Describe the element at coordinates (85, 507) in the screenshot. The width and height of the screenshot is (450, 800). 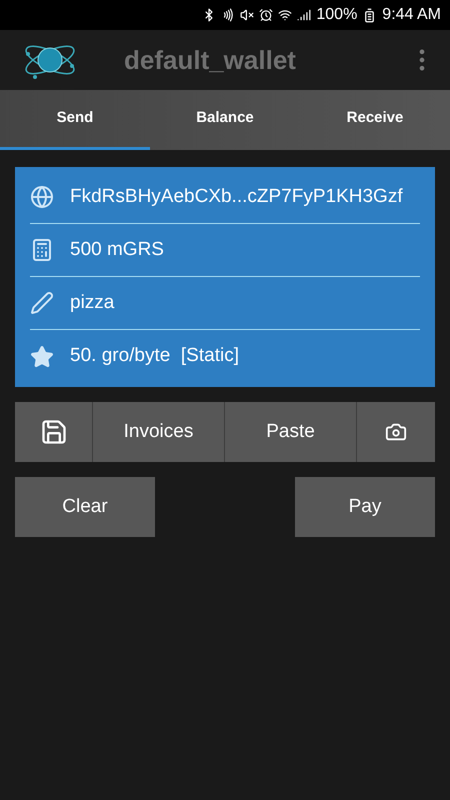
I see `clear-button: Clear` at that location.